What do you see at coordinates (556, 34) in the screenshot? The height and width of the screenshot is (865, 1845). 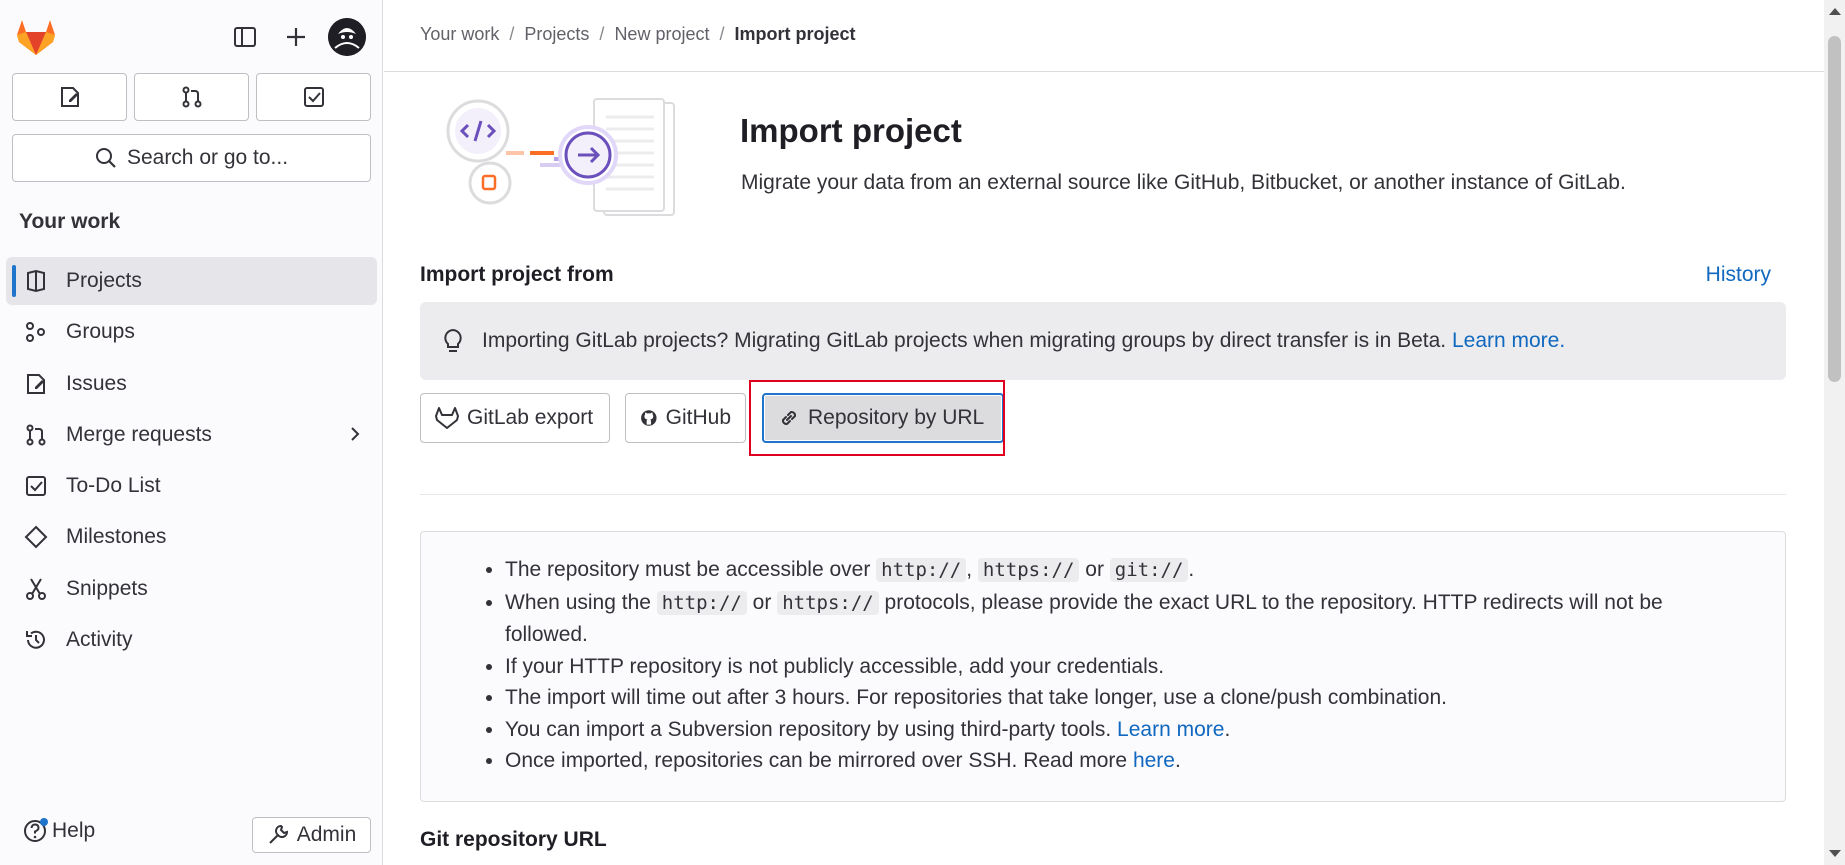 I see `breadcrumb-projects: Projects` at bounding box center [556, 34].